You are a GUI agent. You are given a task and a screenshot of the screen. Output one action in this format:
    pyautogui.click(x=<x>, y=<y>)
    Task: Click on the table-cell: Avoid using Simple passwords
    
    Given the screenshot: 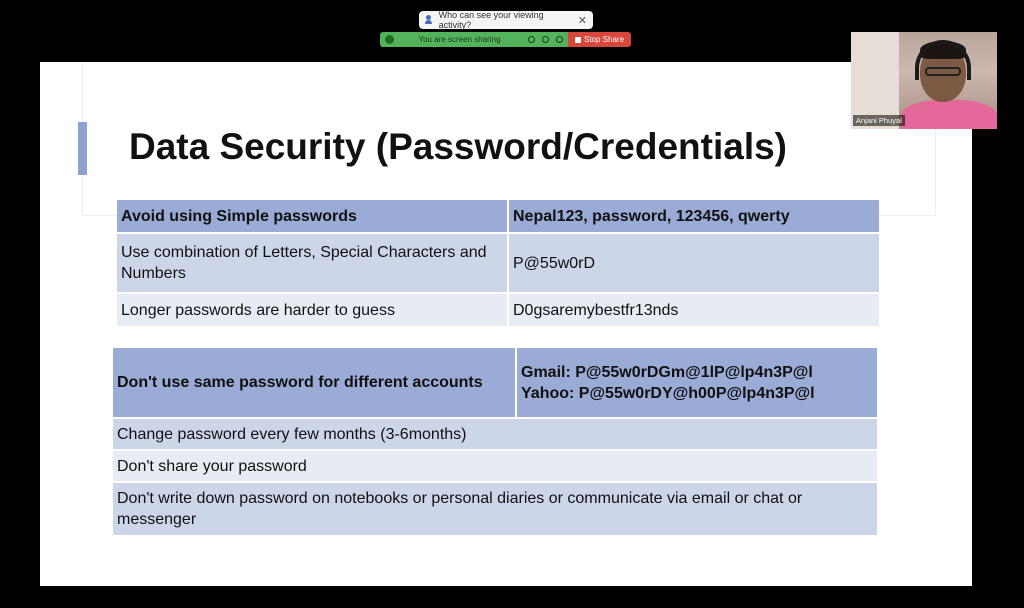 What is the action you would take?
    pyautogui.click(x=312, y=216)
    